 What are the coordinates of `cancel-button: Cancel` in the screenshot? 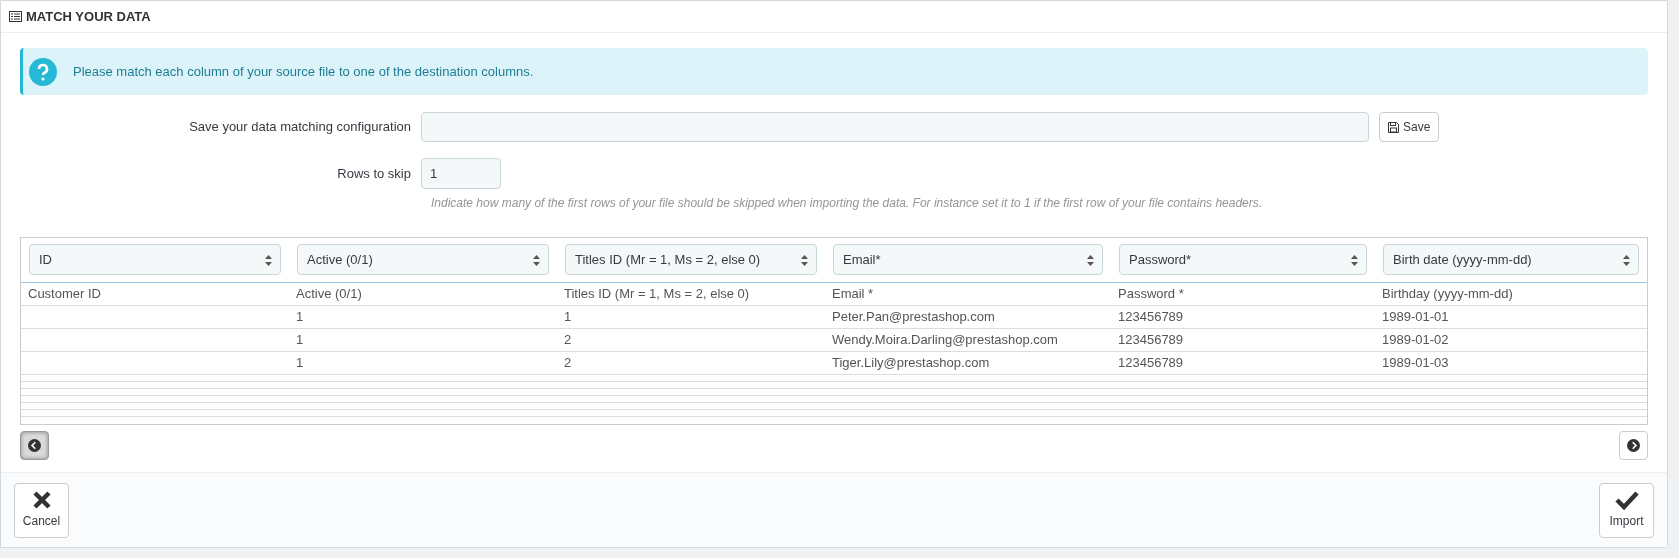 It's located at (41, 510).